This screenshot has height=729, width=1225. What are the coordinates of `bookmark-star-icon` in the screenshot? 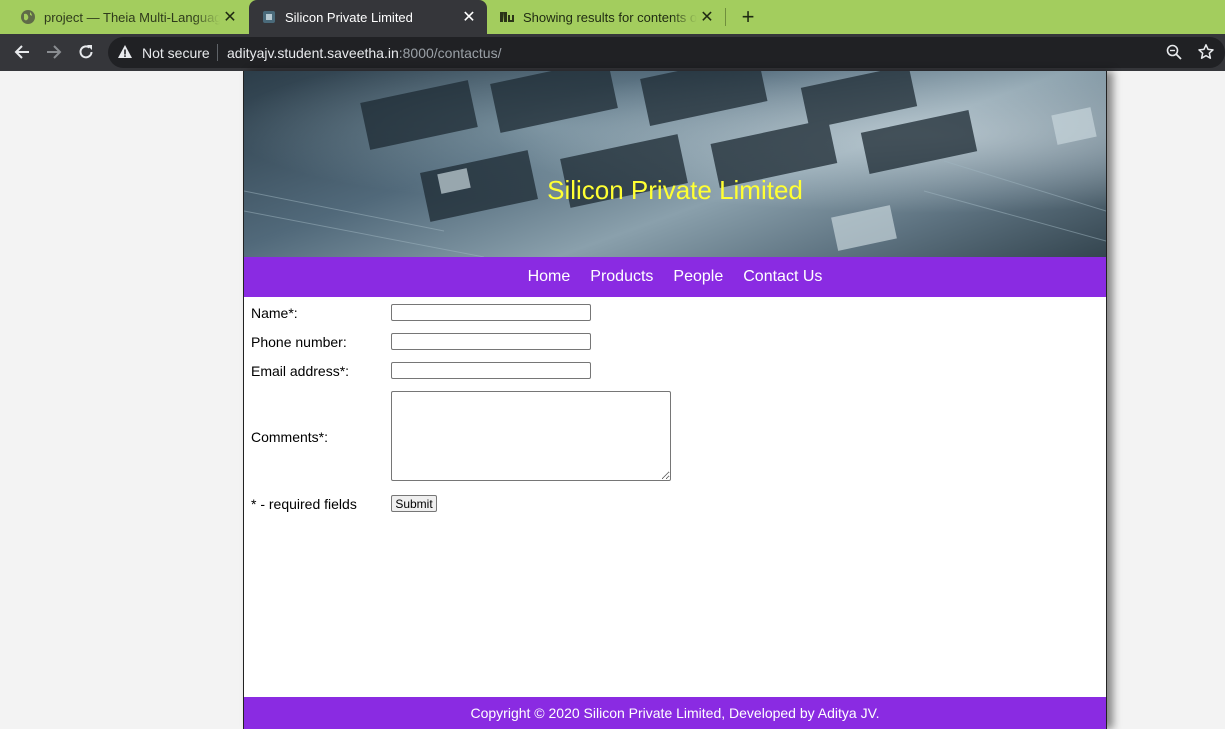 It's located at (1206, 52).